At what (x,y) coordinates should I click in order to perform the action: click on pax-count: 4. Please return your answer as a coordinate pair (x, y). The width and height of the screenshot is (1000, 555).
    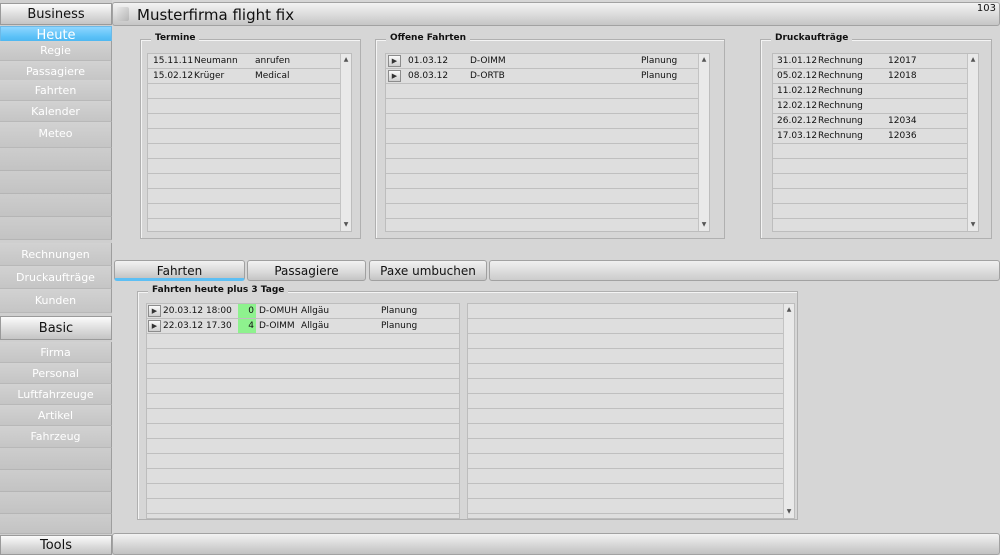
    Looking at the image, I should click on (247, 326).